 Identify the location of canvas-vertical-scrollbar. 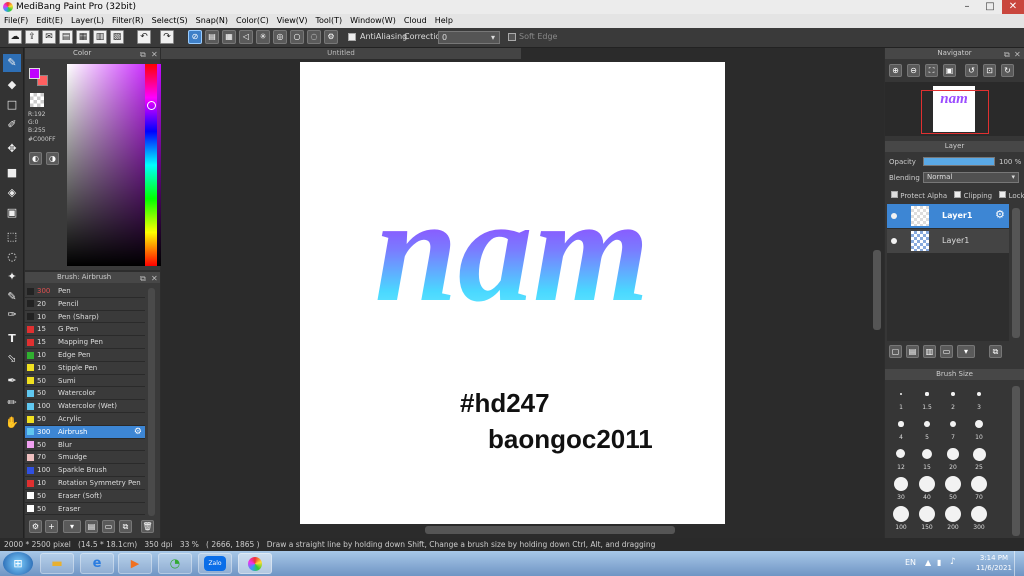
(877, 290).